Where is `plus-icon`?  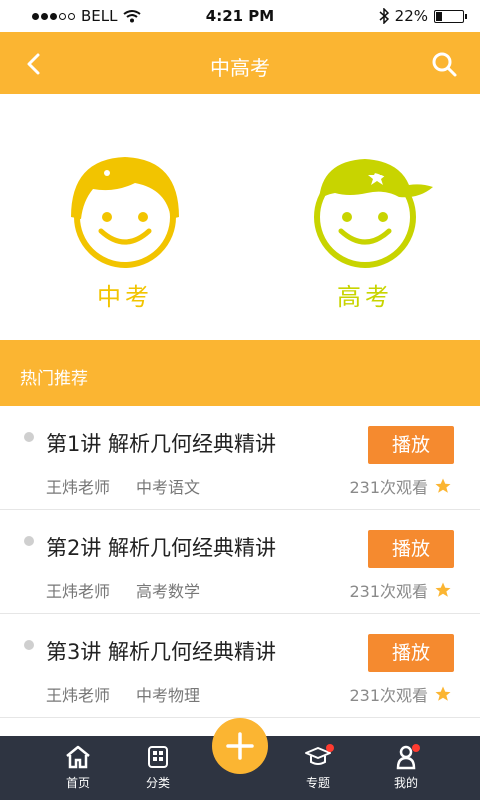
plus-icon is located at coordinates (240, 746).